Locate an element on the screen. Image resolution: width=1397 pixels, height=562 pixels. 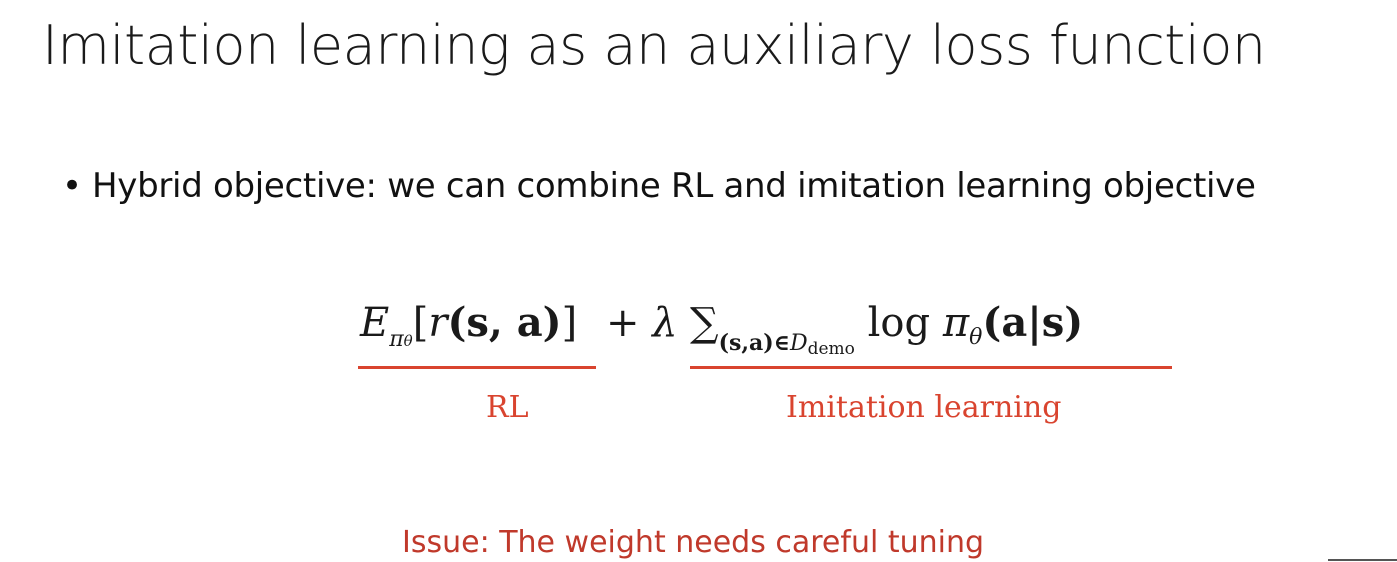
reward-args: (s, a) is located at coordinates (504, 322).